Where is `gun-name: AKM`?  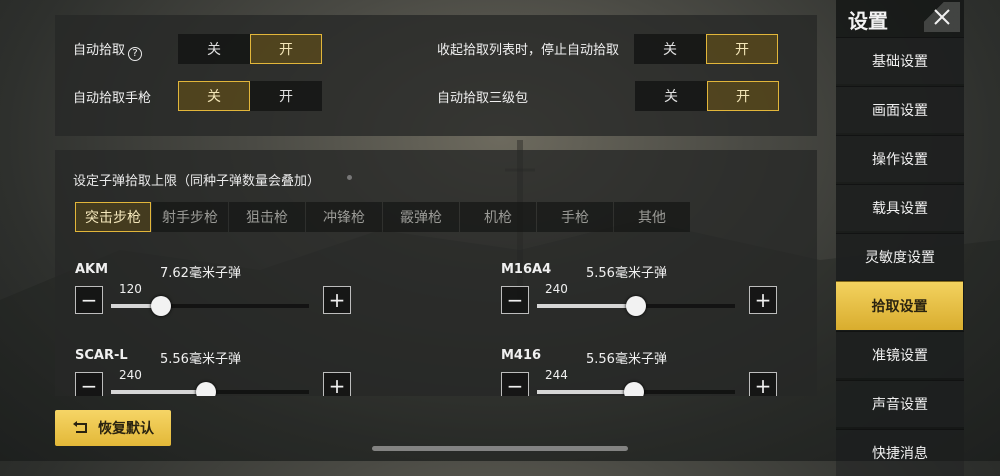 gun-name: AKM is located at coordinates (92, 269).